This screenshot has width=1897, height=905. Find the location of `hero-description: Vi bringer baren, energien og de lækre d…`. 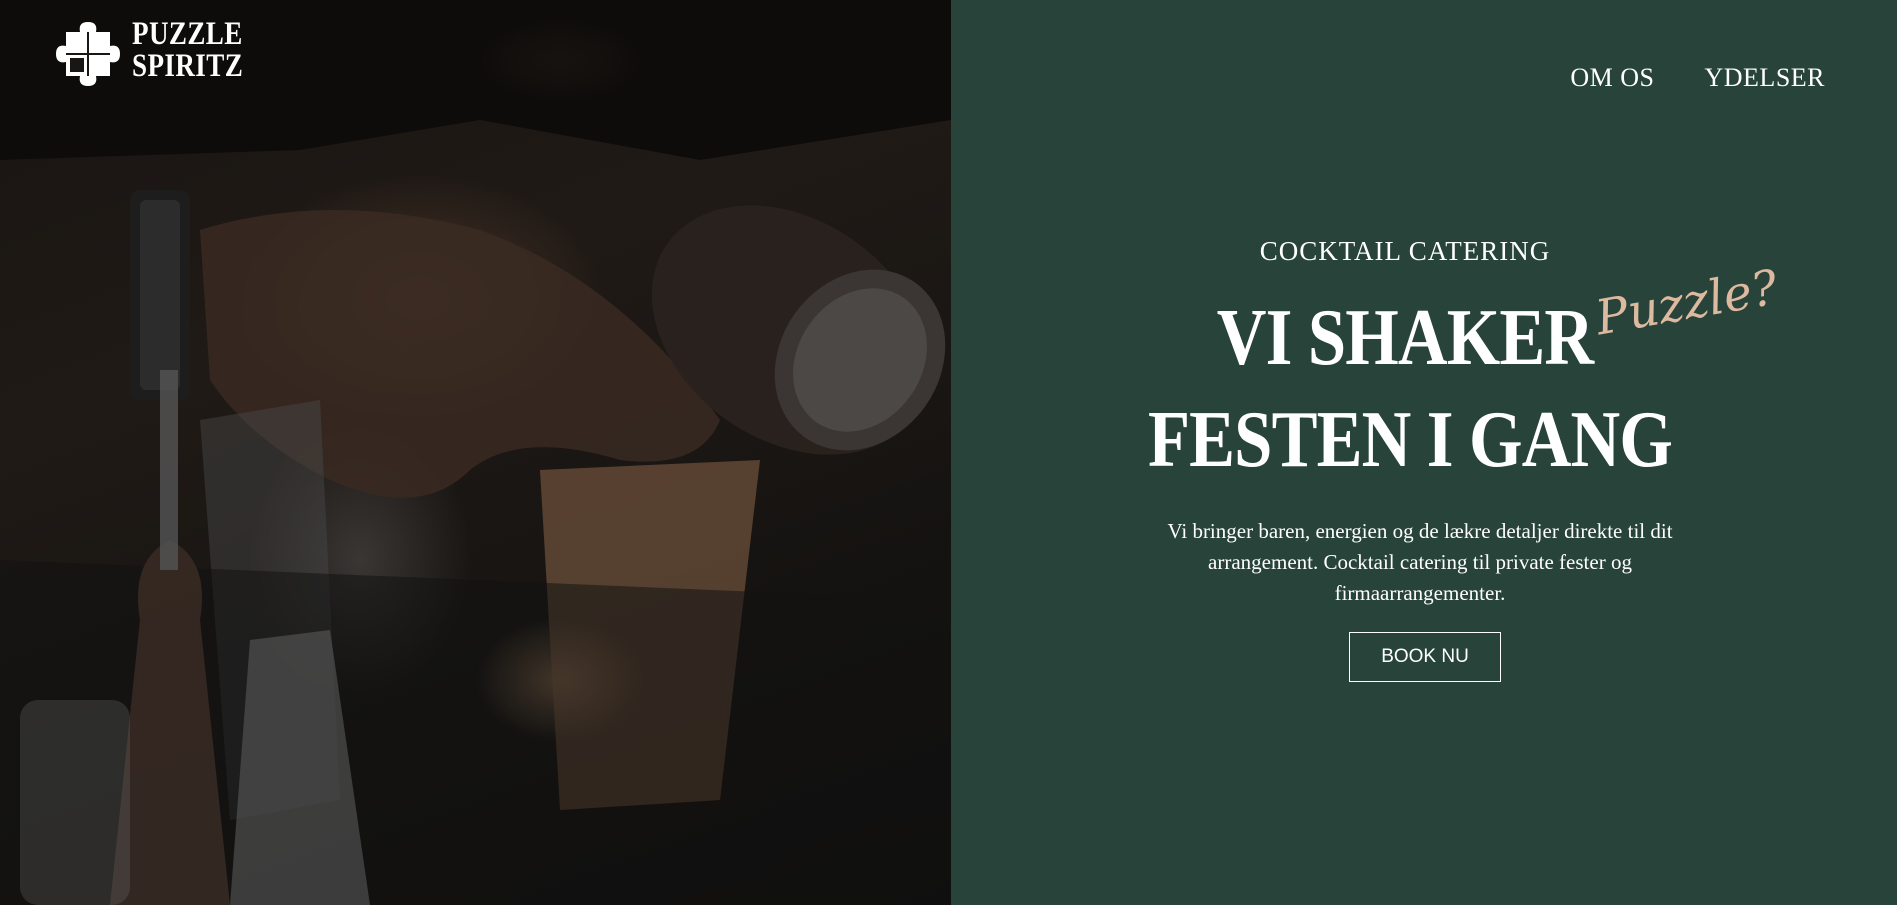

hero-description: Vi bringer baren, energien og de lækre d… is located at coordinates (1420, 562).